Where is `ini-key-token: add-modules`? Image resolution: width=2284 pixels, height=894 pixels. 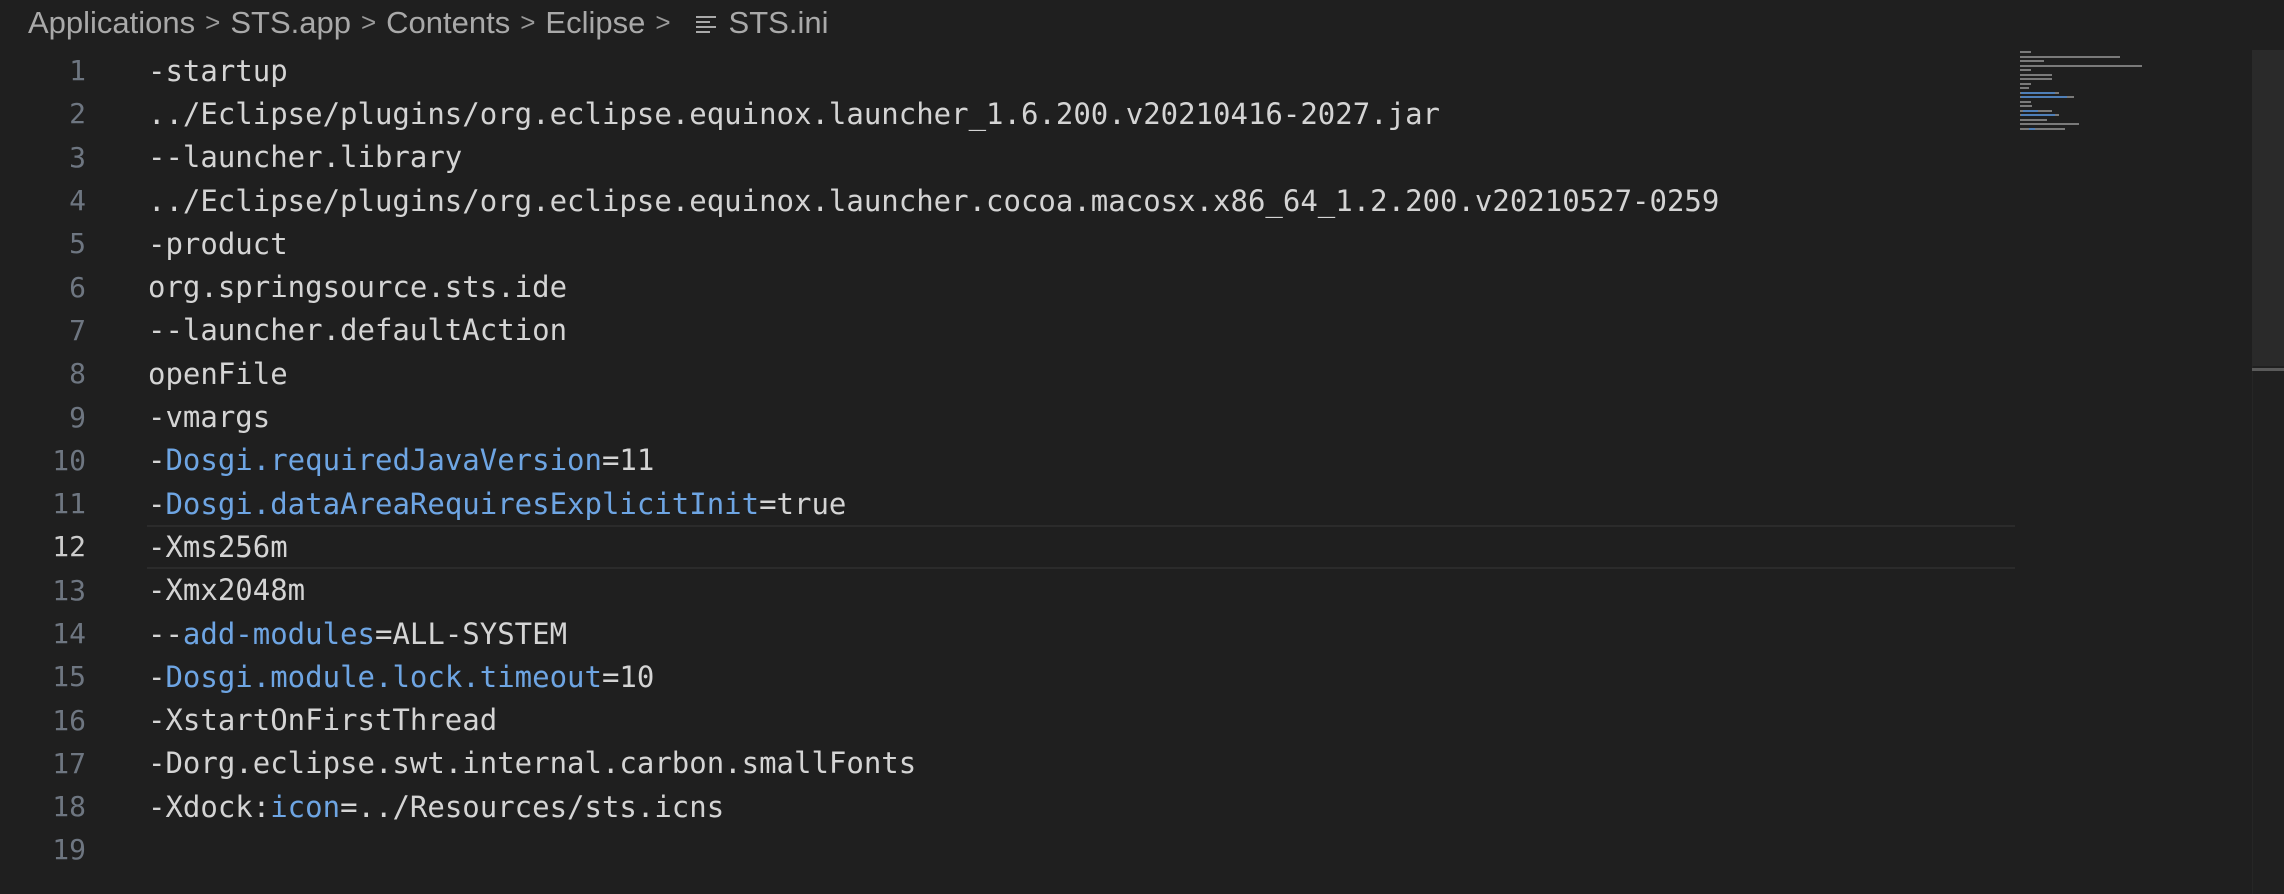
ini-key-token: add-modules is located at coordinates (278, 633).